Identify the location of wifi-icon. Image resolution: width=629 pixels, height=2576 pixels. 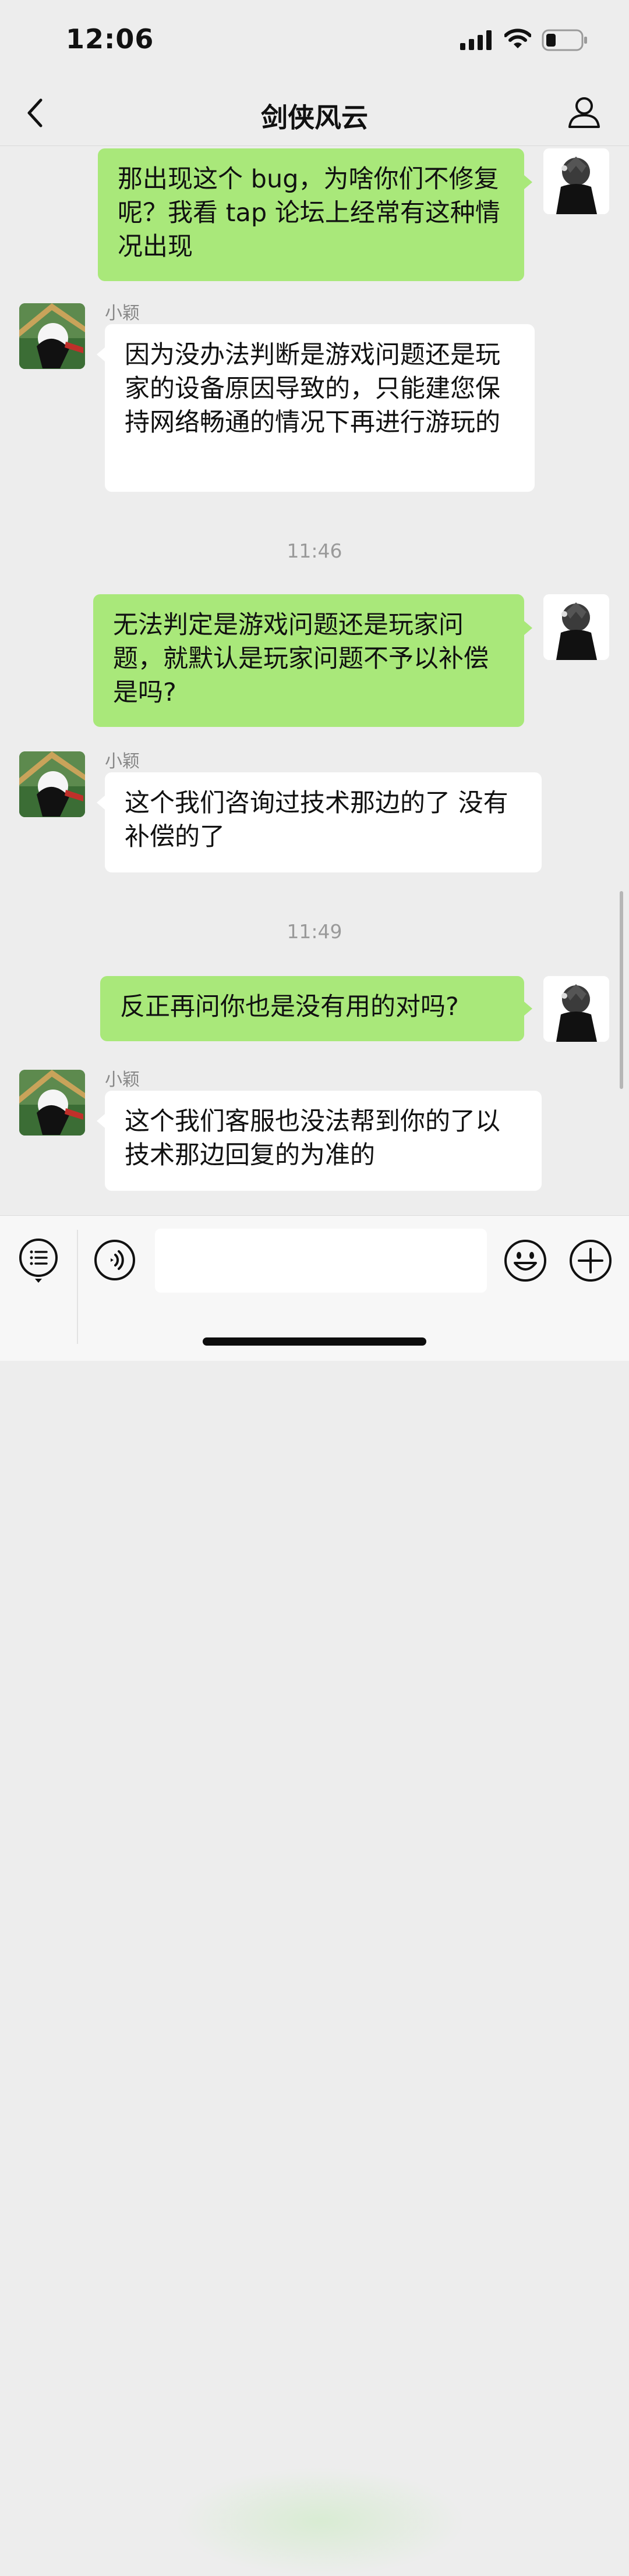
(518, 41).